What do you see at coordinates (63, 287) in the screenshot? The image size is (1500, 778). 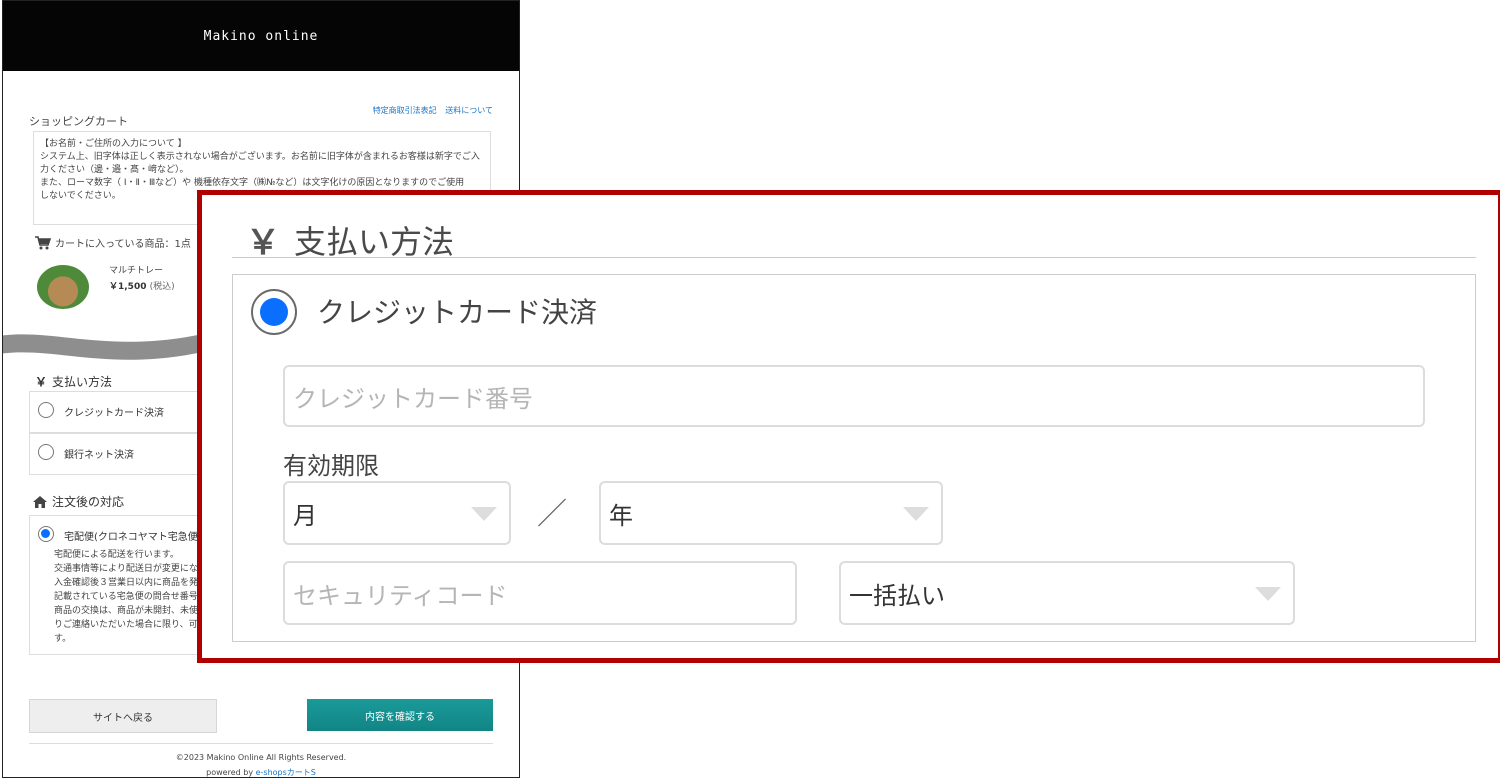 I see `product-image` at bounding box center [63, 287].